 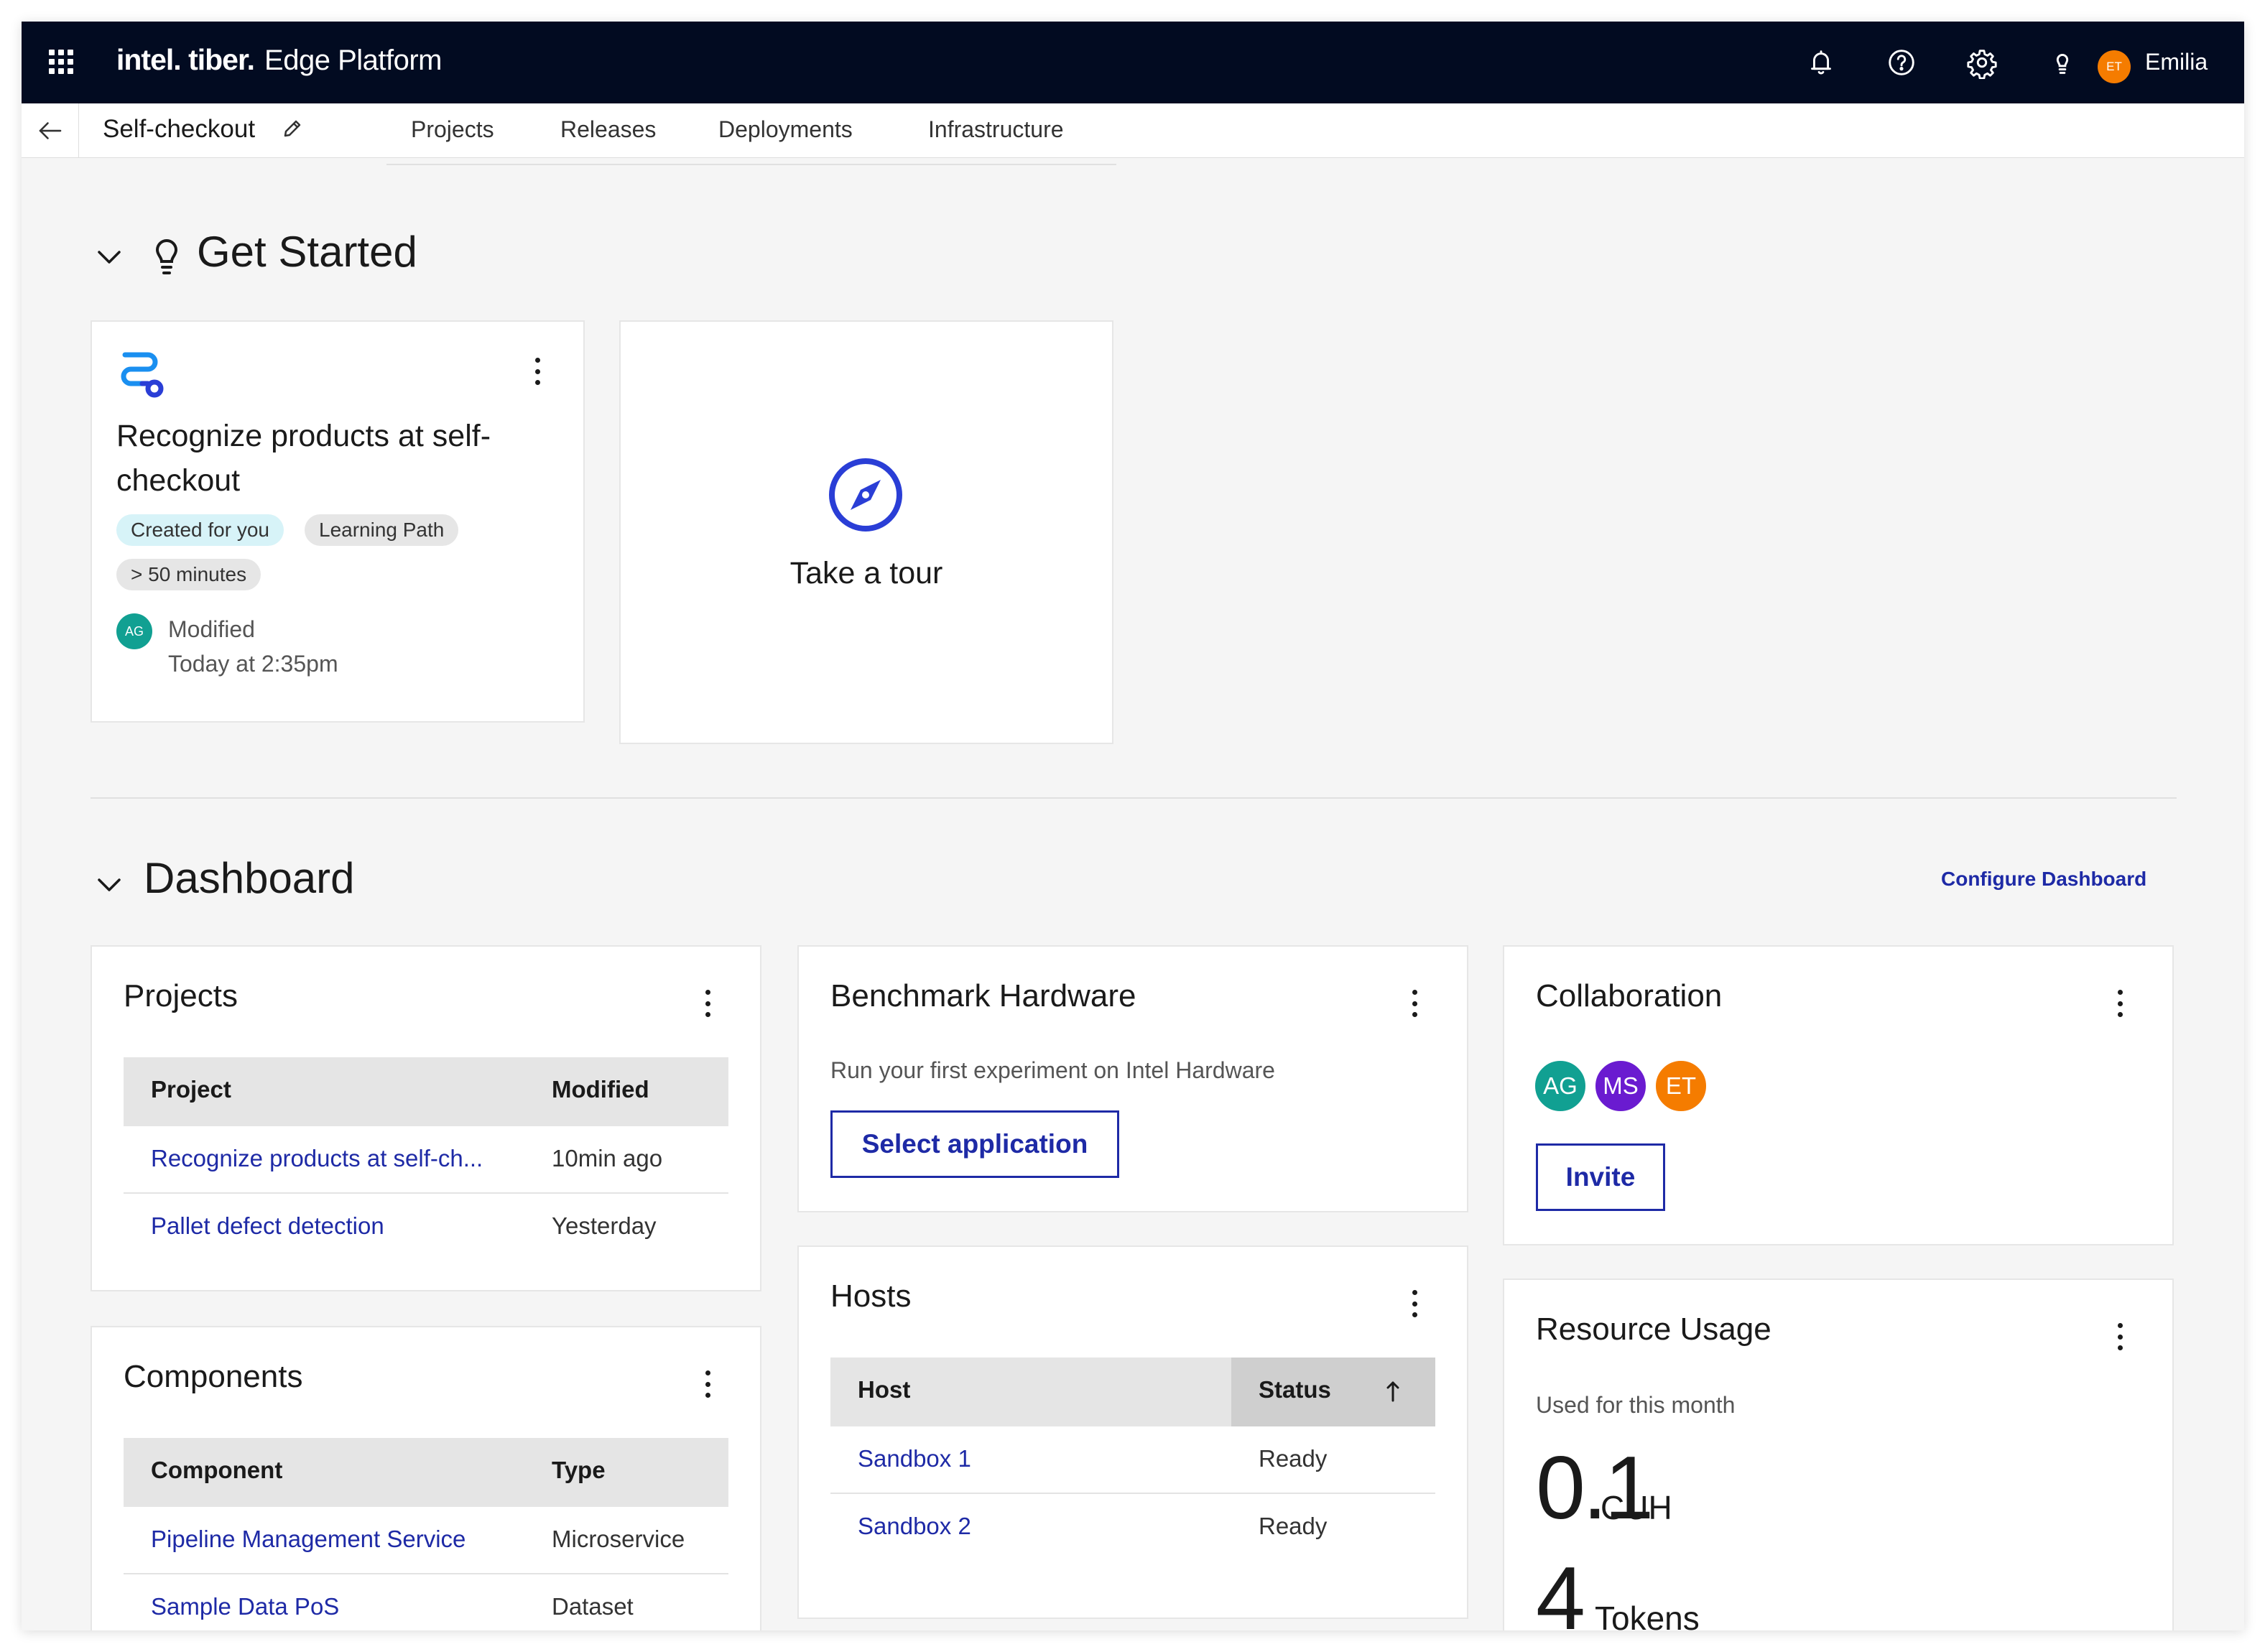 I want to click on dashboard-title: Dashboard, so click(x=249, y=878).